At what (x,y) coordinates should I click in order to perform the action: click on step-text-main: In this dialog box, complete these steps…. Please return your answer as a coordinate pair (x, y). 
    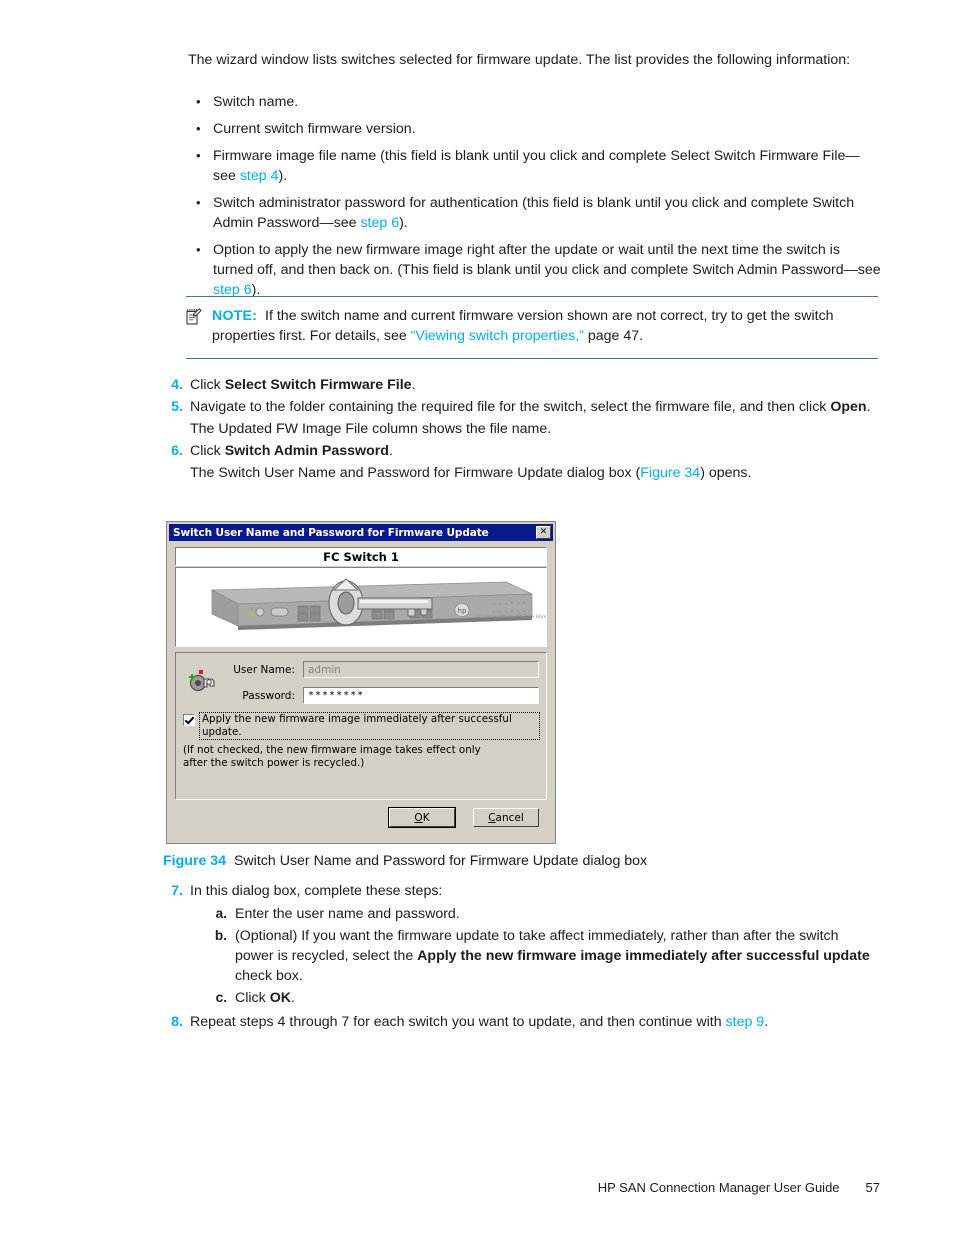
    Looking at the image, I should click on (316, 891).